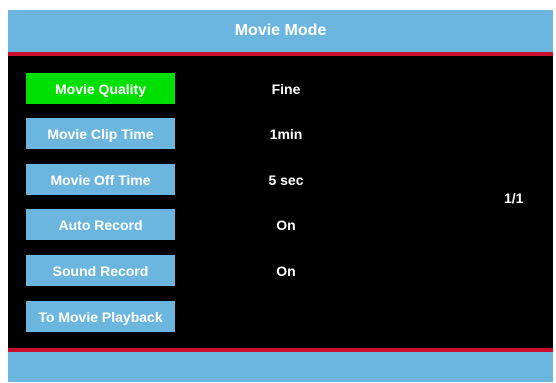  I want to click on footer-bar, so click(280, 367).